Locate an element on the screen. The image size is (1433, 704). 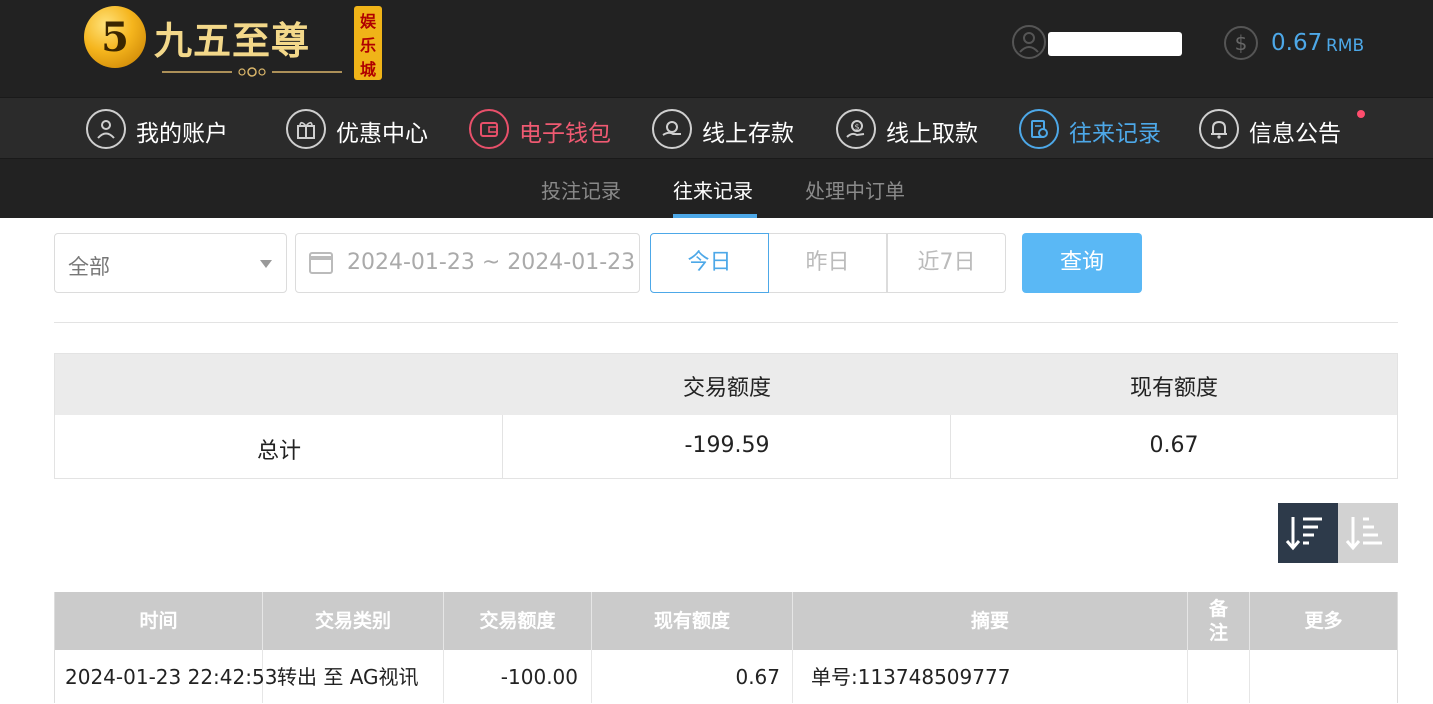
logo-text: 九五至尊 is located at coordinates (232, 40).